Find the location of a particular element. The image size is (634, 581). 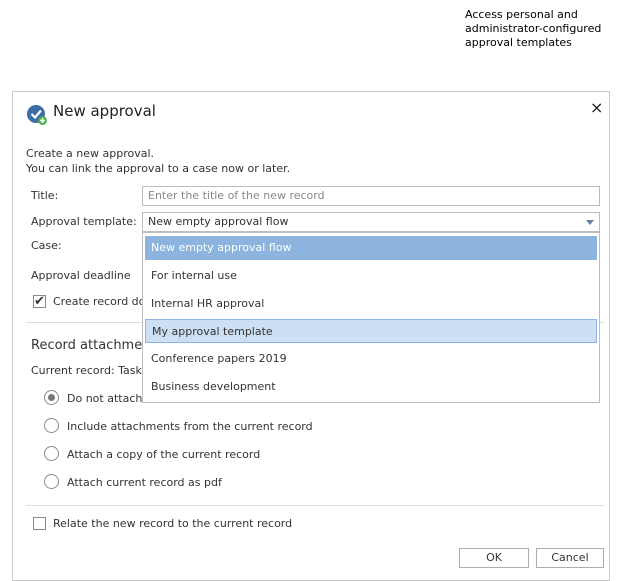

record-attachments-heading: Record attachmen is located at coordinates (91, 345).